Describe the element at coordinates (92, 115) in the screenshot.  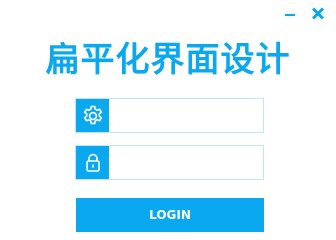
I see `gear-icon` at that location.